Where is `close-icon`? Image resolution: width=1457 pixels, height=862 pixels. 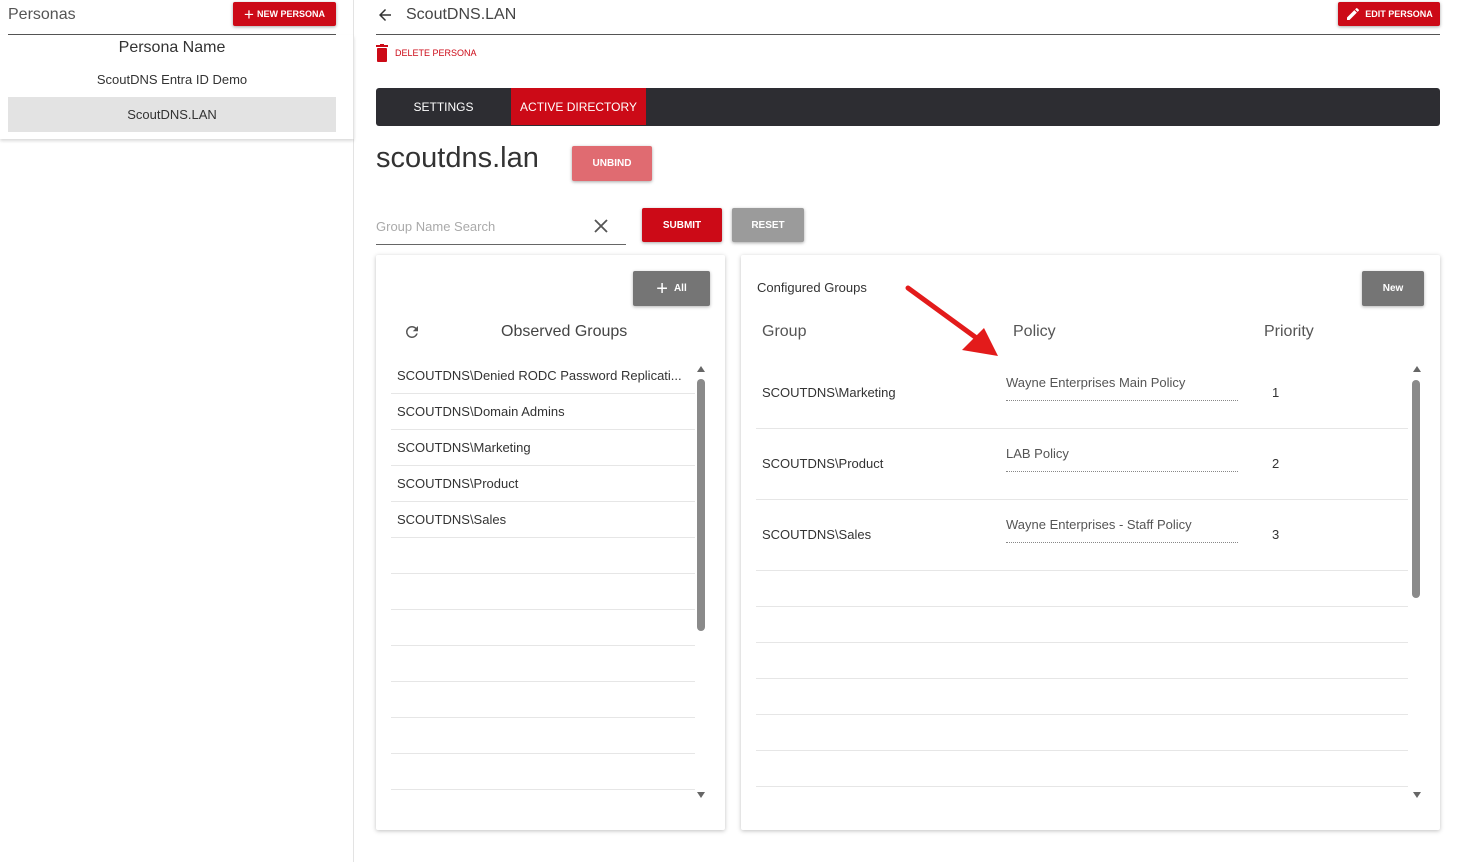 close-icon is located at coordinates (601, 226).